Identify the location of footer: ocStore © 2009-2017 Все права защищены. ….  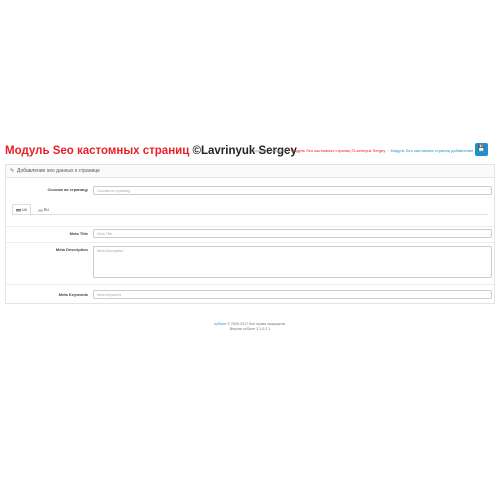
(250, 327).